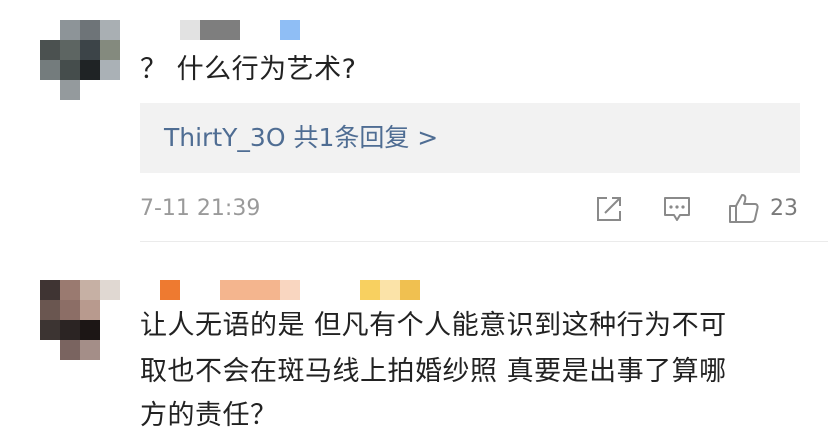  Describe the element at coordinates (677, 209) in the screenshot. I see `comment-icon` at that location.